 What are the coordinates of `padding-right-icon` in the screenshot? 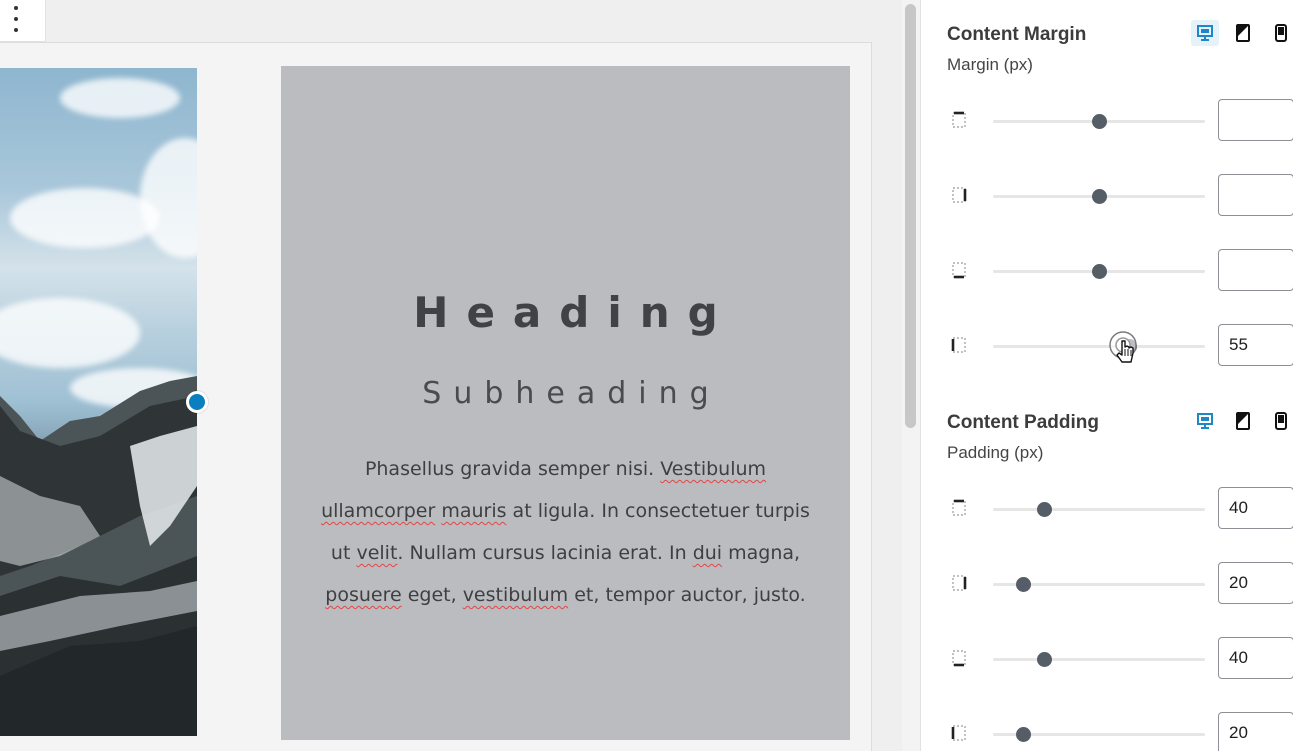 It's located at (959, 583).